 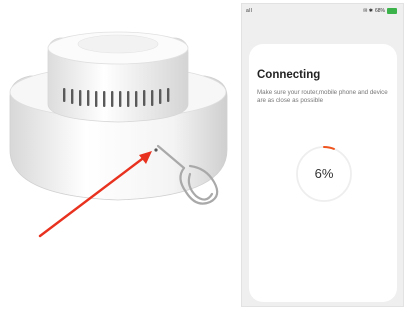 I want to click on notification-icons: ✉ ✱, so click(x=368, y=11).